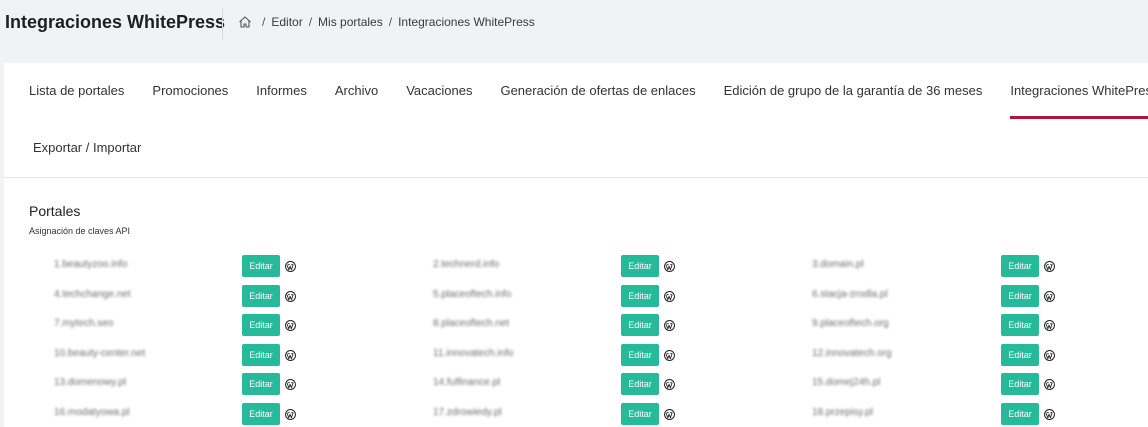 The height and width of the screenshot is (427, 1148). I want to click on tab-vacaciones: Vacaciones, so click(439, 101).